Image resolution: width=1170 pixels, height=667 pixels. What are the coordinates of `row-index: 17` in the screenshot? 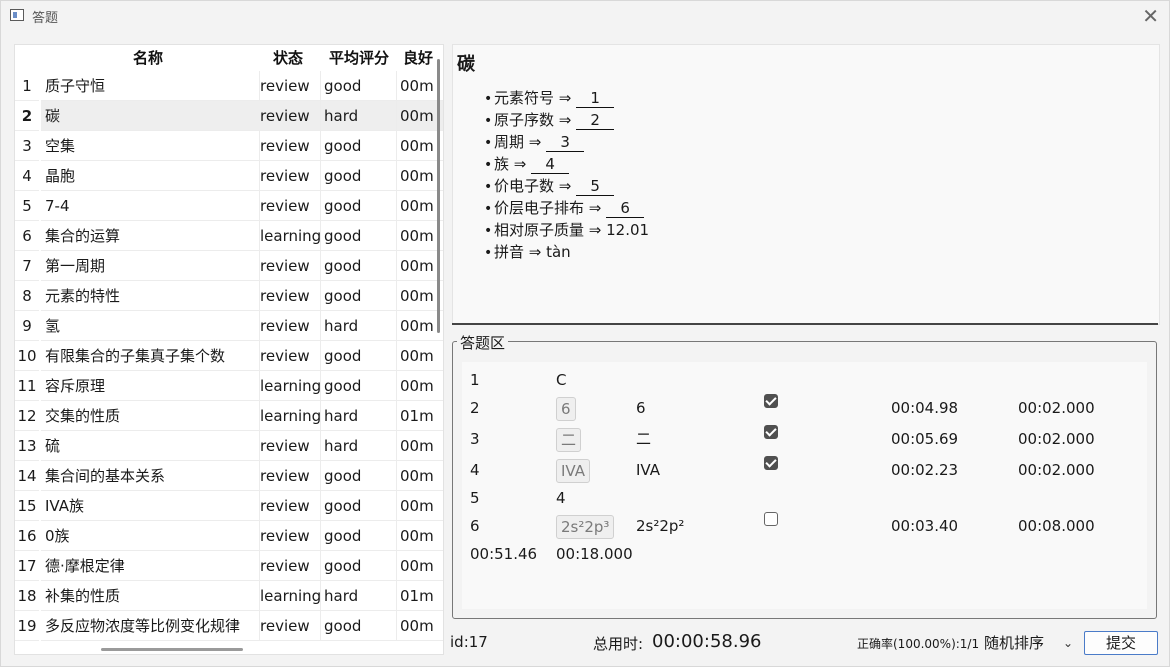 It's located at (27, 566).